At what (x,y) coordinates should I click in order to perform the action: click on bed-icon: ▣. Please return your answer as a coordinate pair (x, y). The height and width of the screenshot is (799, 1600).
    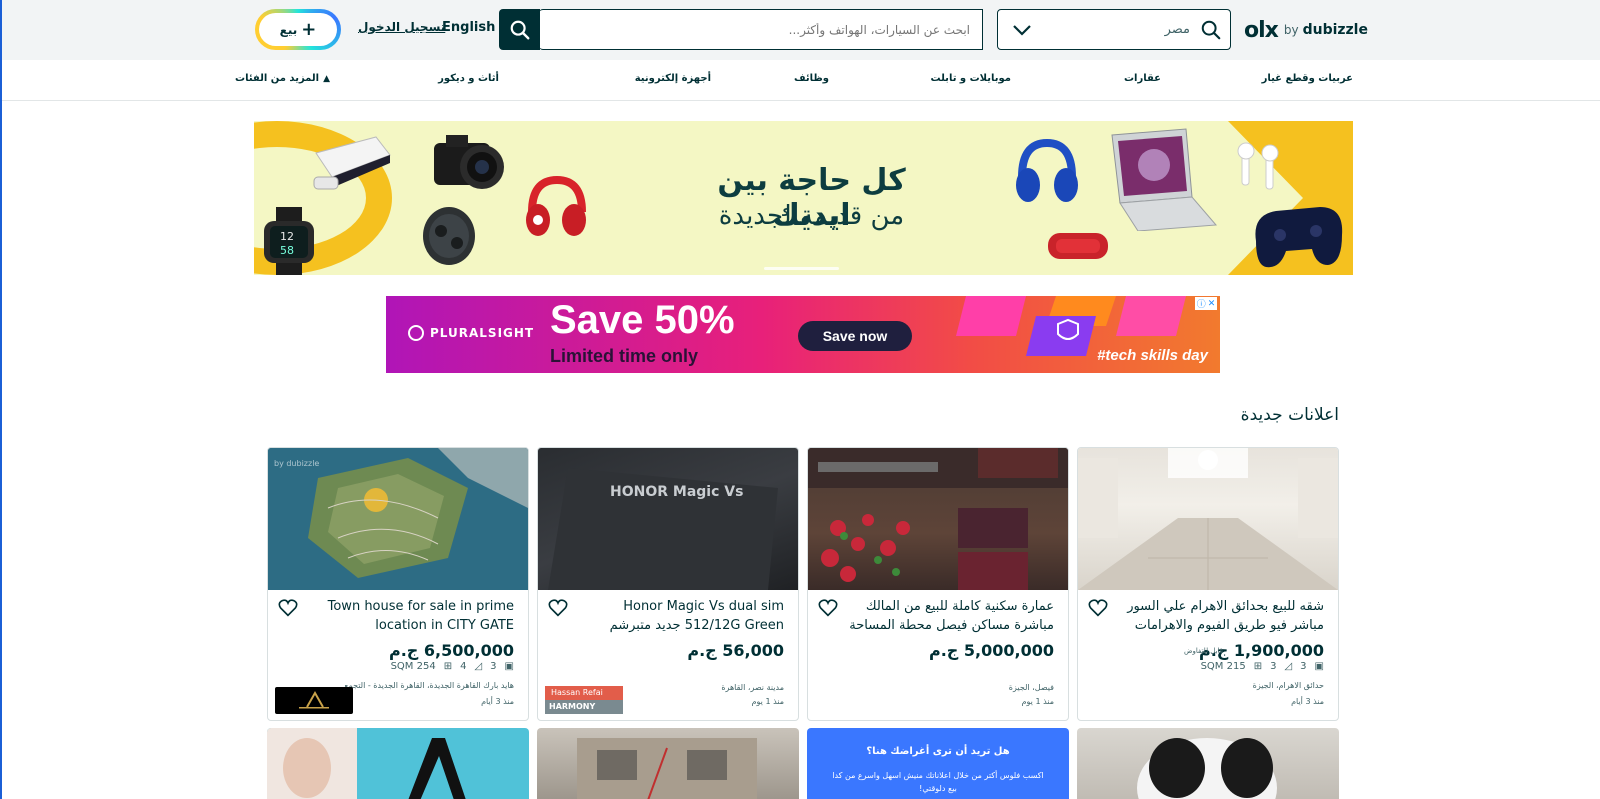
    Looking at the image, I should click on (1319, 666).